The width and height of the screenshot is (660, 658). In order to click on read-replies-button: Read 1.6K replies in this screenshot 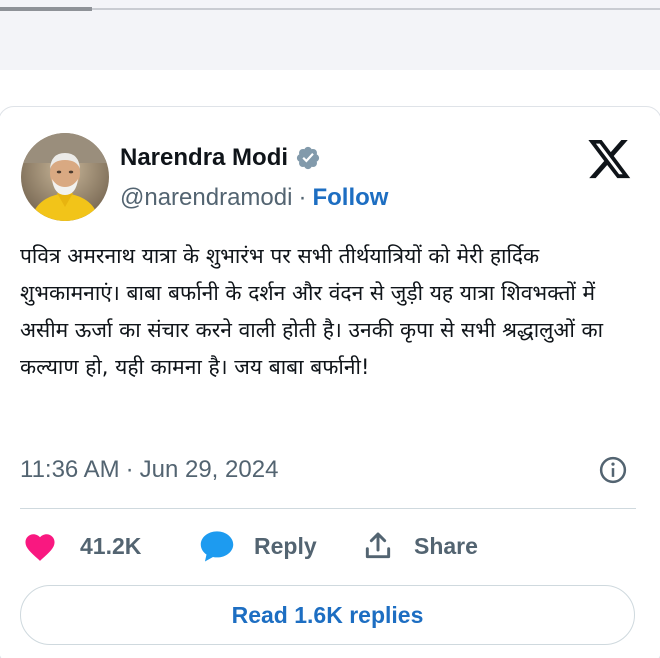, I will do `click(327, 615)`.